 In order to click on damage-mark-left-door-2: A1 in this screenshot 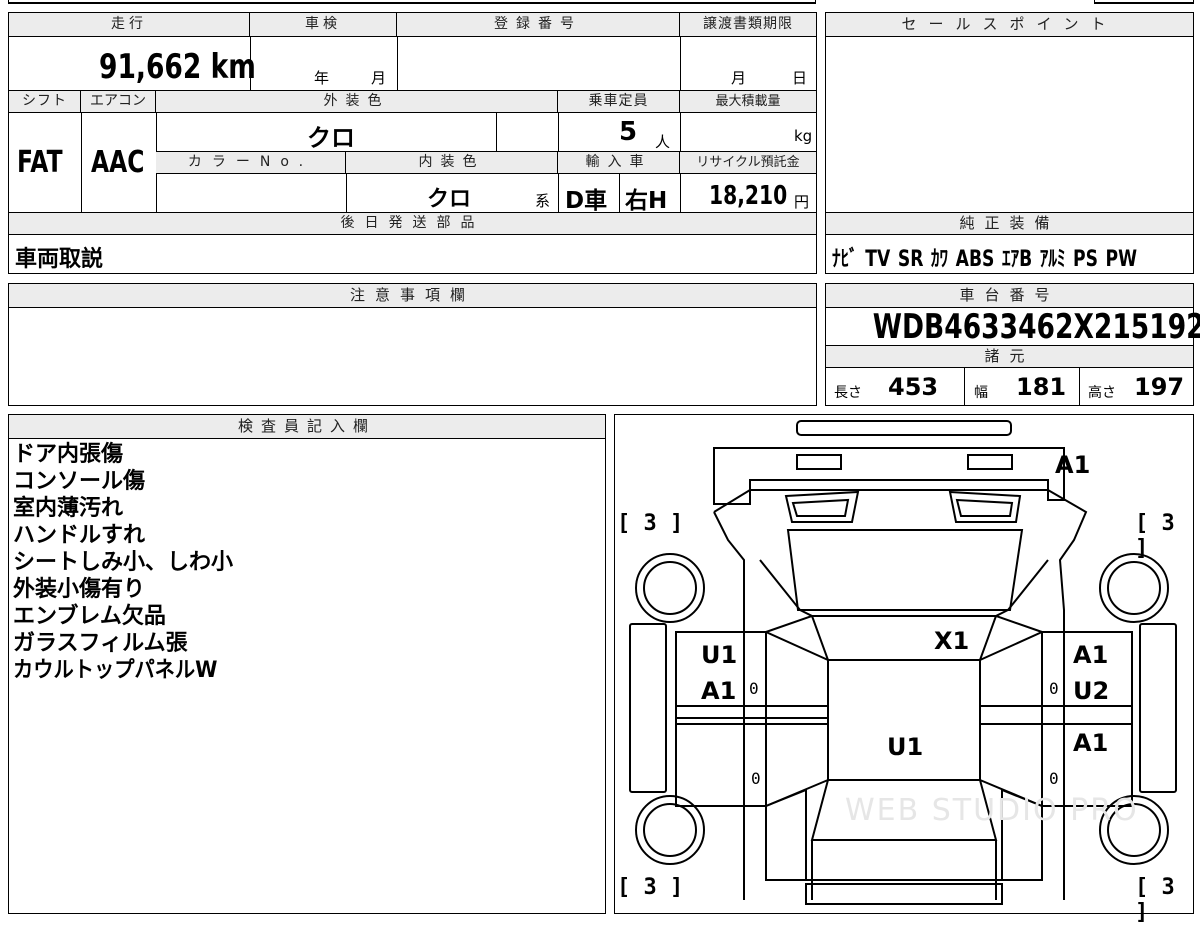, I will do `click(719, 691)`.